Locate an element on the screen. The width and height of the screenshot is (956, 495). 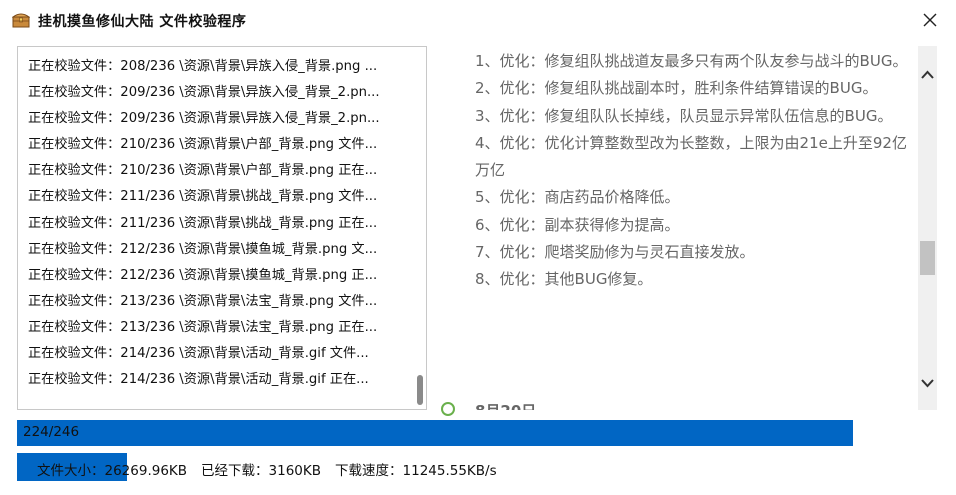
file-size-label: 文件大小：26269.96KB is located at coordinates (112, 471).